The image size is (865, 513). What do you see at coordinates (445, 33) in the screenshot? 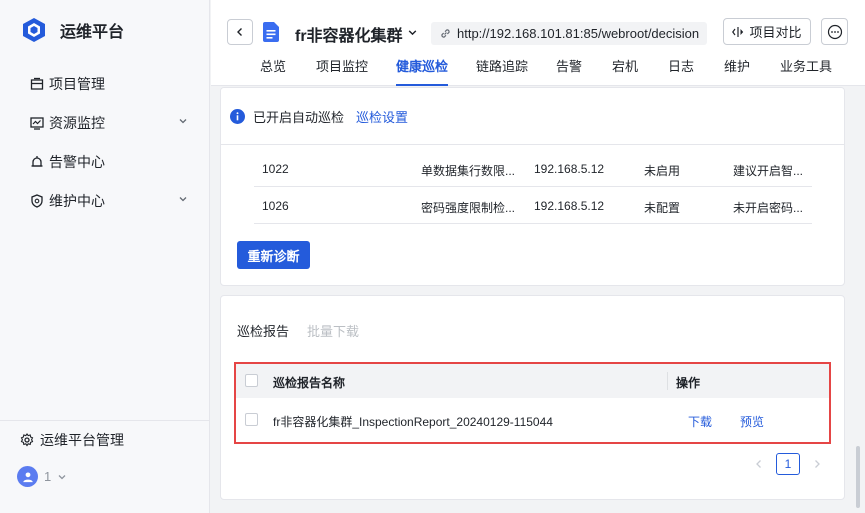
I see `link-icon` at bounding box center [445, 33].